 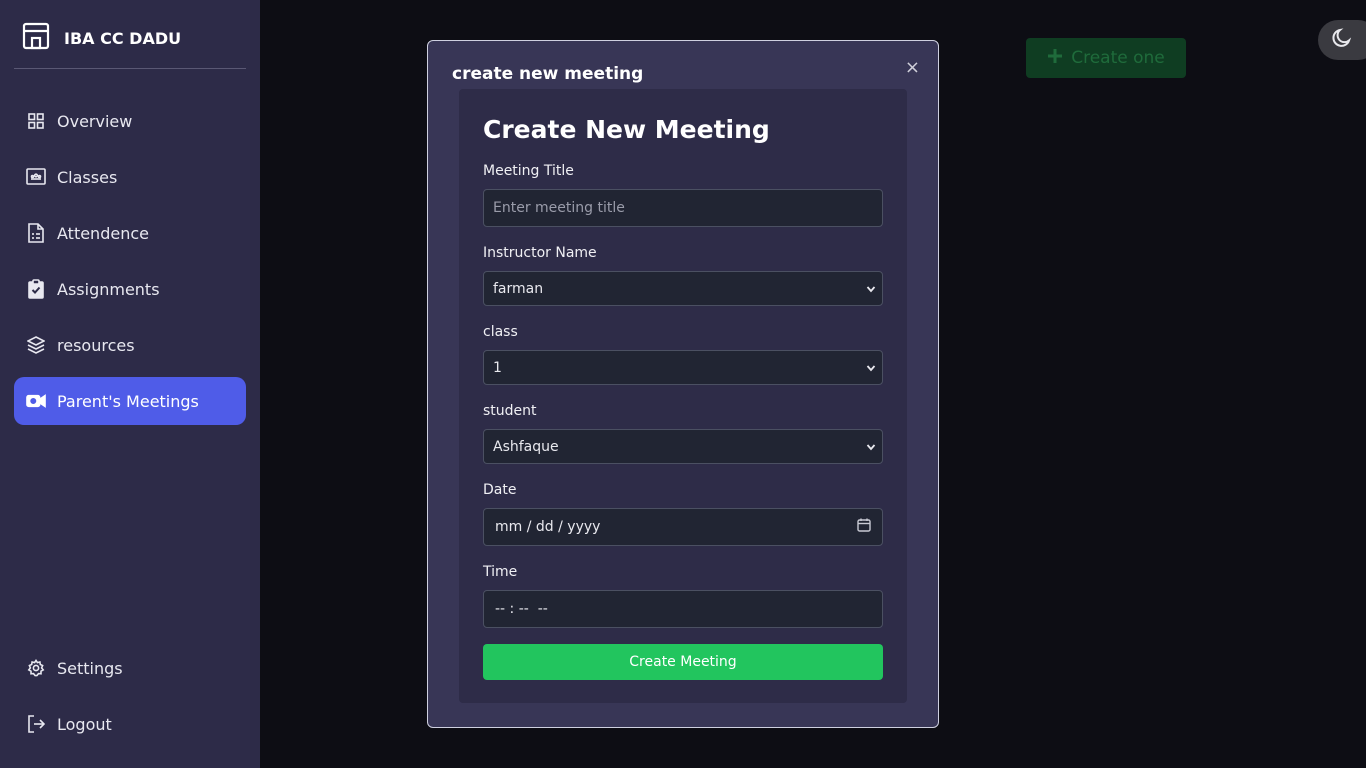 What do you see at coordinates (36, 36) in the screenshot?
I see `store-icon` at bounding box center [36, 36].